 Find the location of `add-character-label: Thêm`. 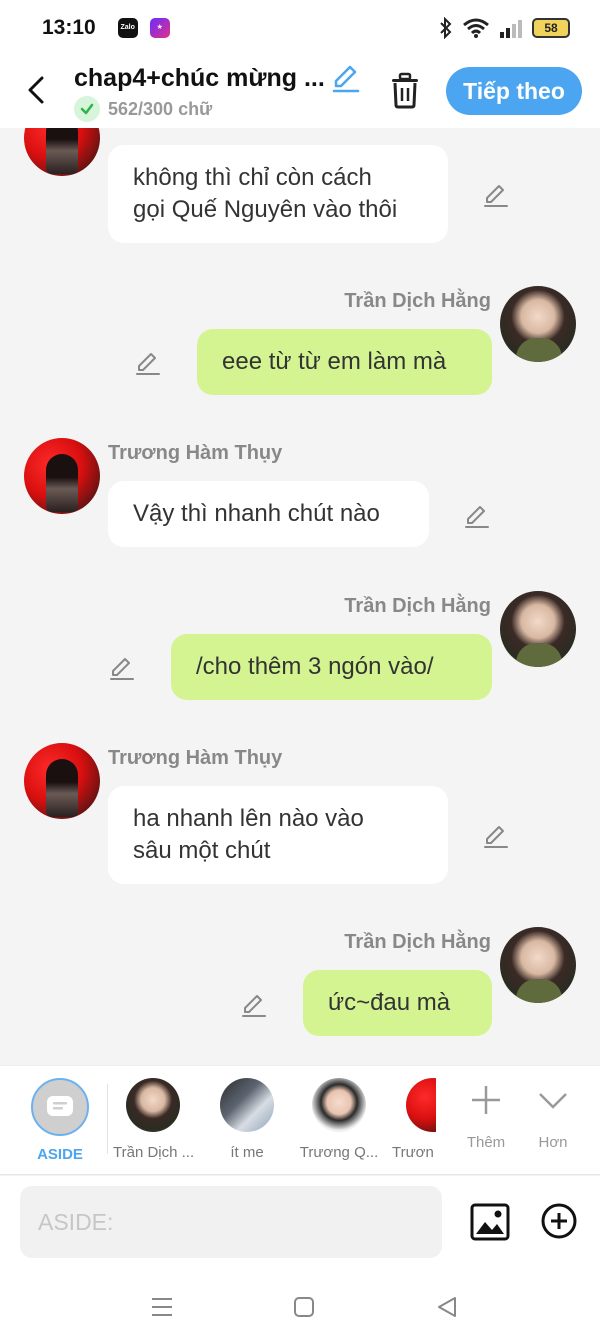

add-character-label: Thêm is located at coordinates (486, 1142).